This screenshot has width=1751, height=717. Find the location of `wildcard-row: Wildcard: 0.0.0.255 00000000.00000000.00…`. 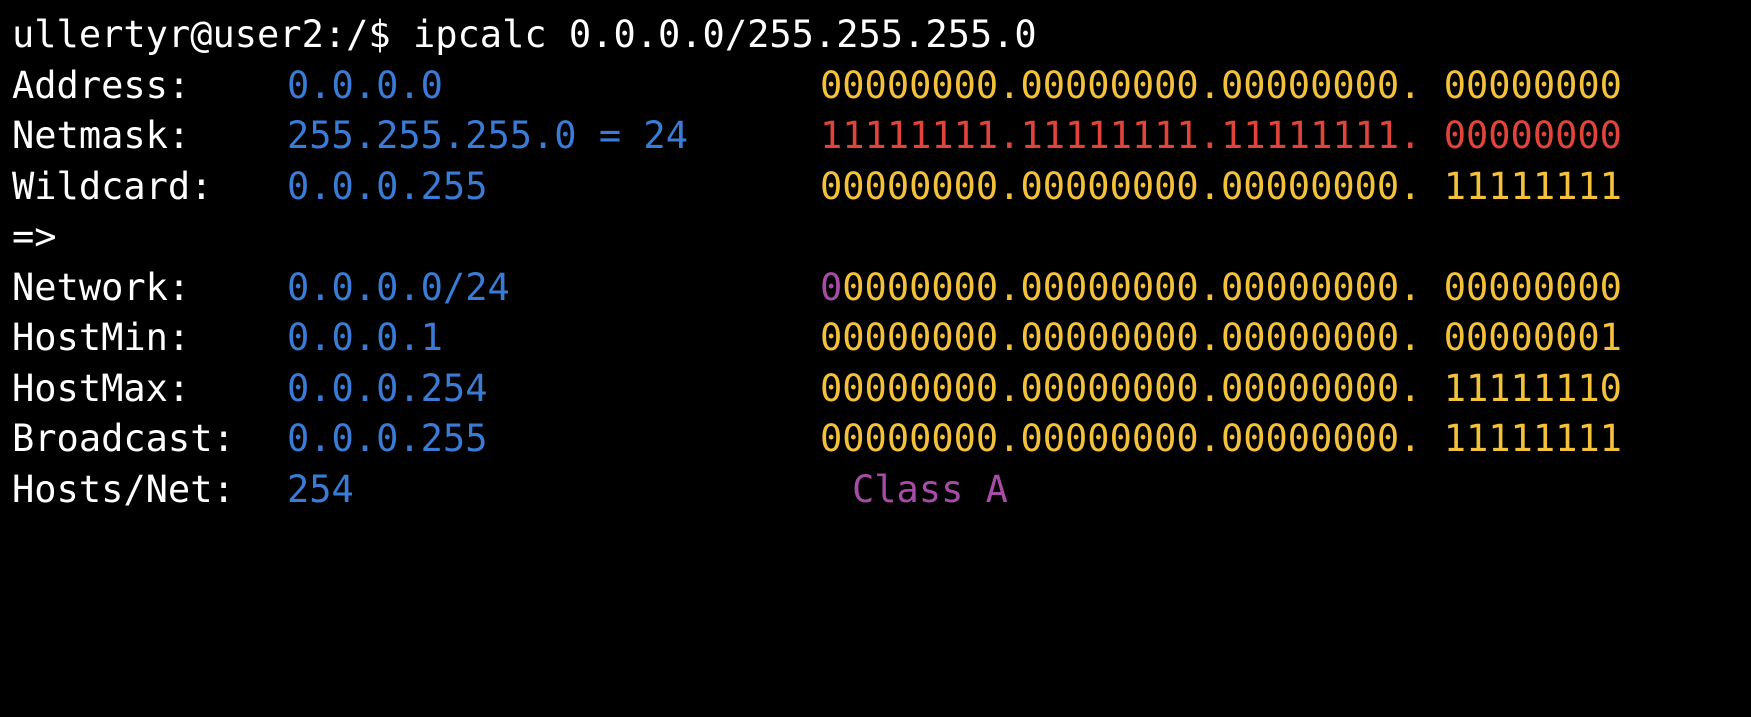

wildcard-row: Wildcard: 0.0.0.255 00000000.00000000.00… is located at coordinates (881, 187).